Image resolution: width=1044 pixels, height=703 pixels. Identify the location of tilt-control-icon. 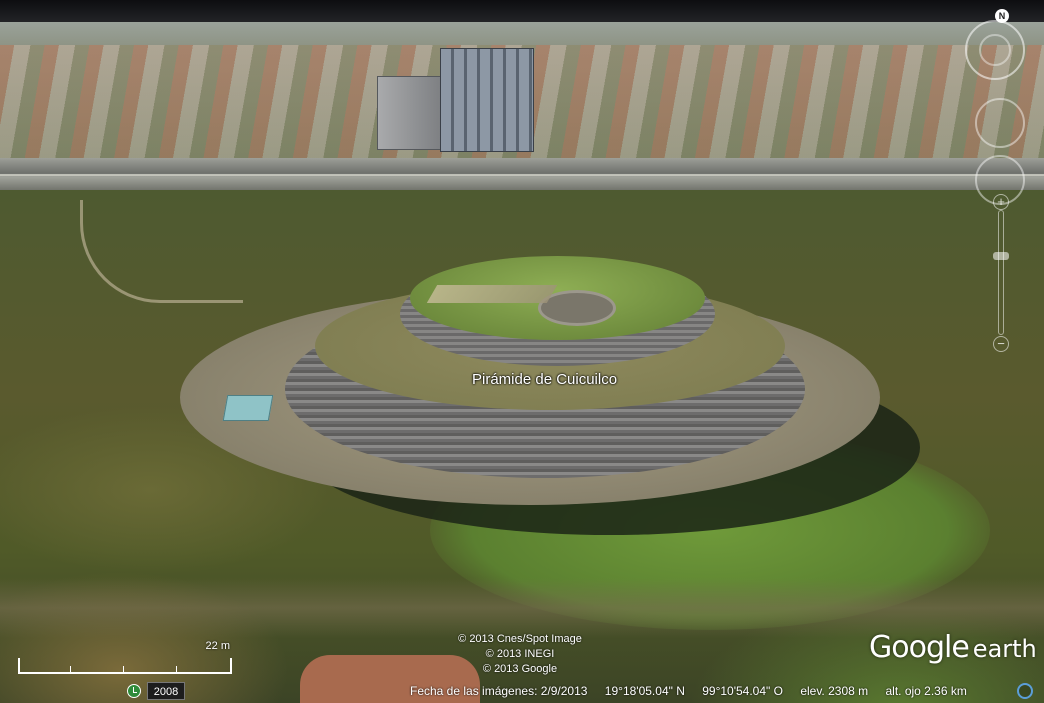
(995, 50).